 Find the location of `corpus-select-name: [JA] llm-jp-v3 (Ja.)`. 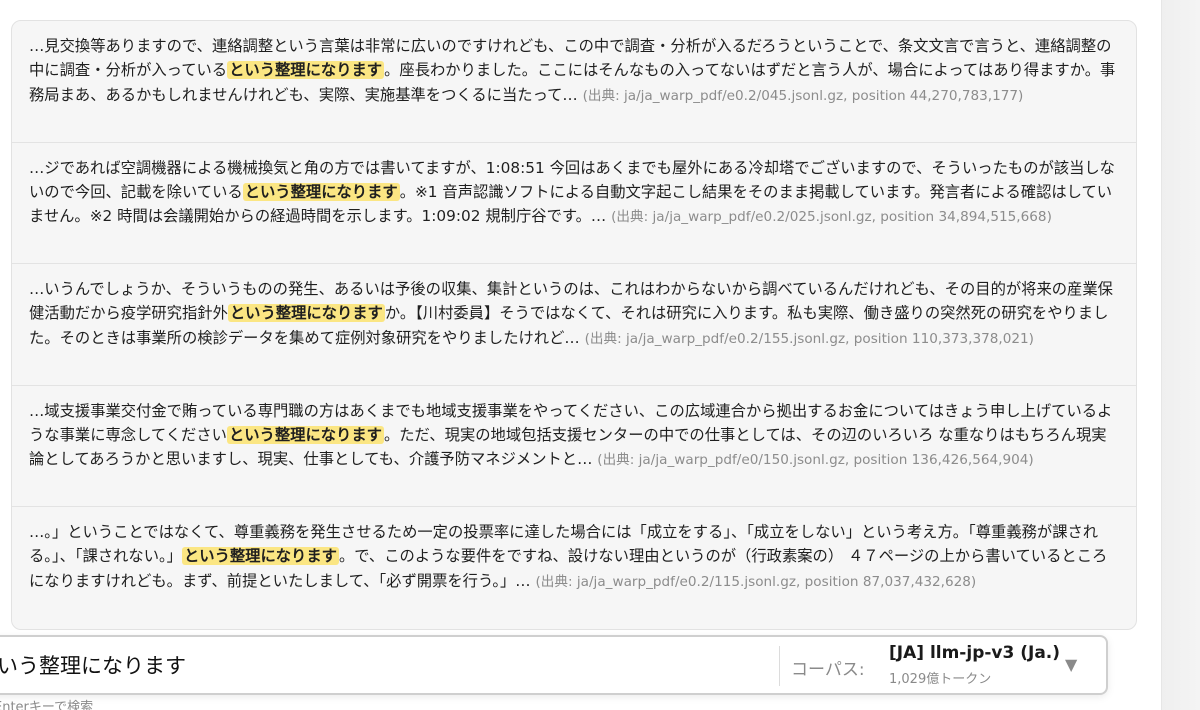

corpus-select-name: [JA] llm-jp-v3 (Ja.) is located at coordinates (974, 653).